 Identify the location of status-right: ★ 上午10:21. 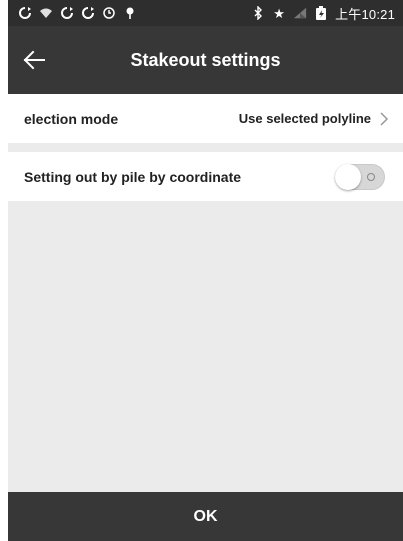
(323, 13).